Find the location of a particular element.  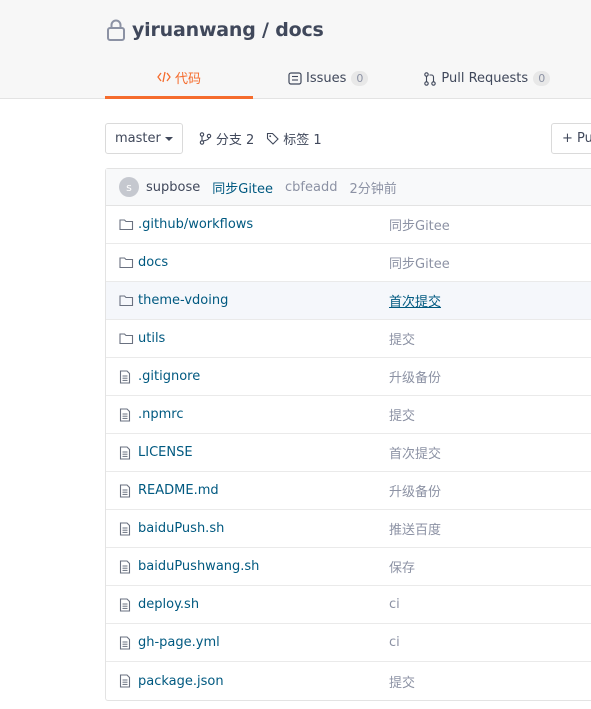

code-icon is located at coordinates (164, 77).